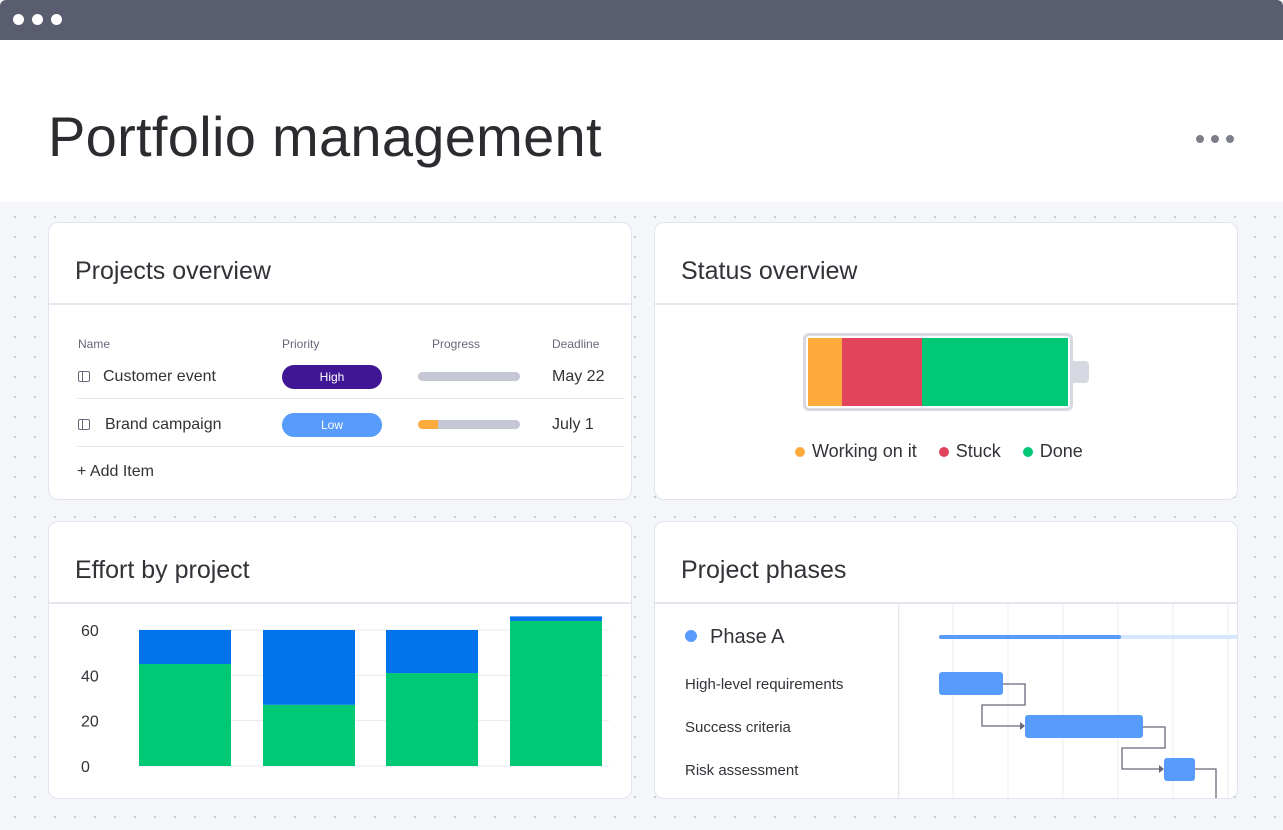 The width and height of the screenshot is (1283, 830). What do you see at coordinates (162, 570) in the screenshot?
I see `card-title: Effort by project` at bounding box center [162, 570].